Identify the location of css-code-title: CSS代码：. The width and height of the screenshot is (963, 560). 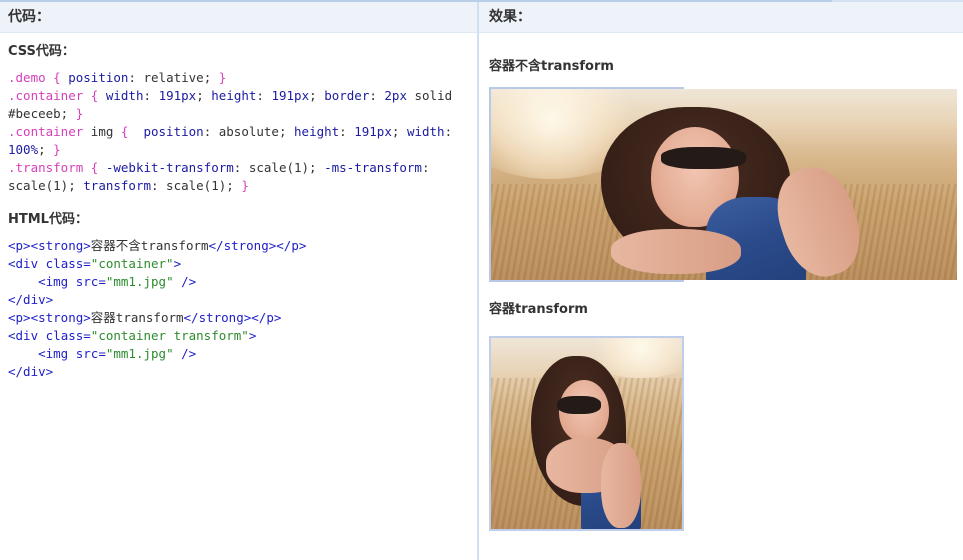
(41, 51).